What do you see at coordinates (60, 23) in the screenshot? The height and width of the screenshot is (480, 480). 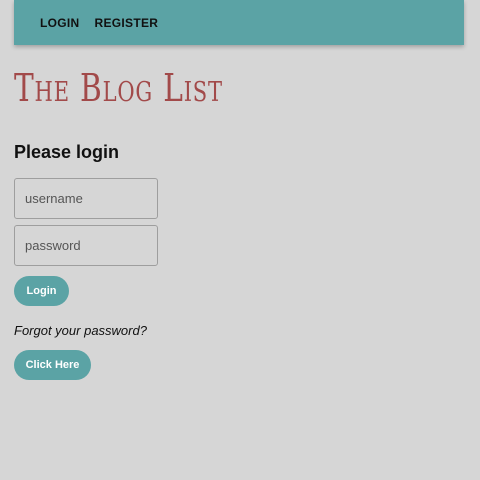 I see `nav-login-link: LOGIN` at bounding box center [60, 23].